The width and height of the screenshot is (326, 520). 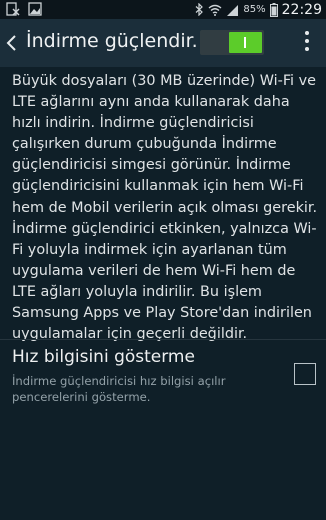 I want to click on chevron-left-icon, so click(x=11, y=43).